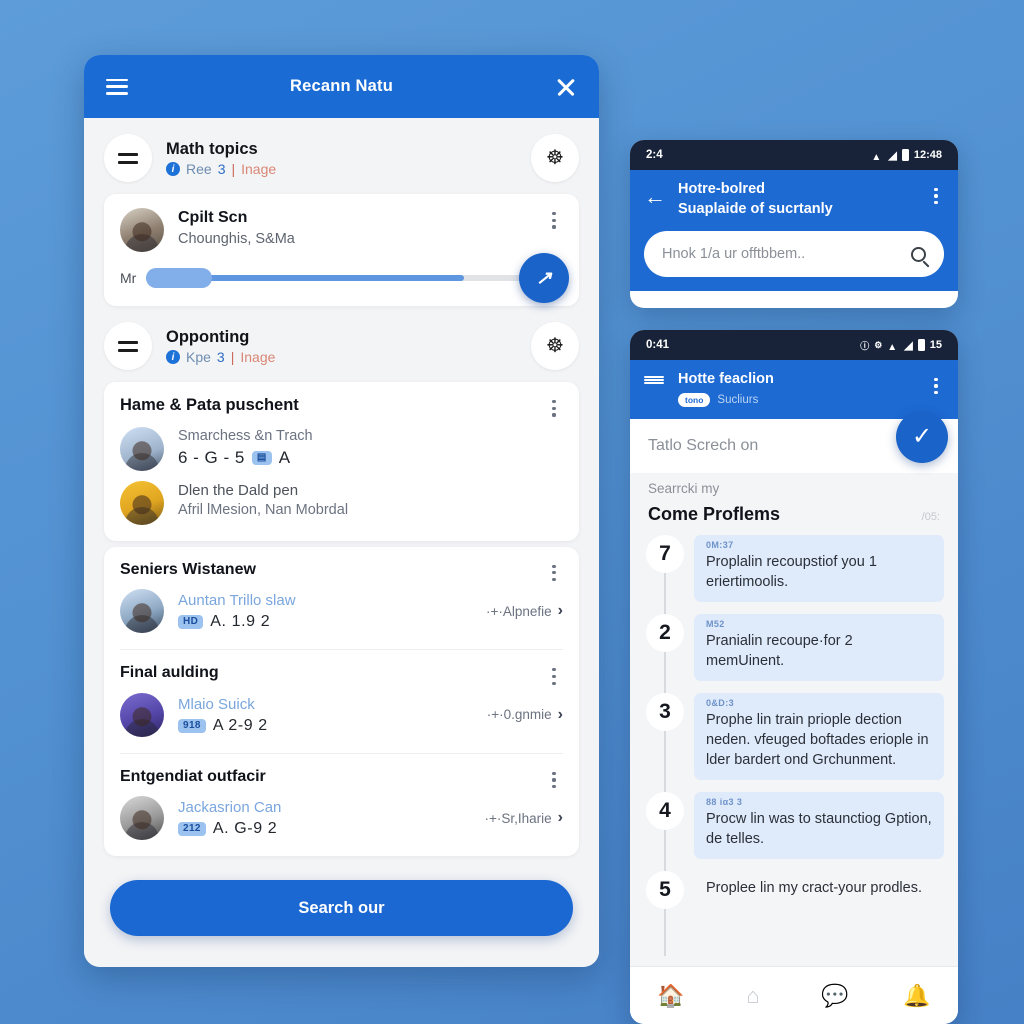  What do you see at coordinates (341, 158) in the screenshot?
I see `section-header-math-topics: Math topics i Ree 3 | Inage ☸` at bounding box center [341, 158].